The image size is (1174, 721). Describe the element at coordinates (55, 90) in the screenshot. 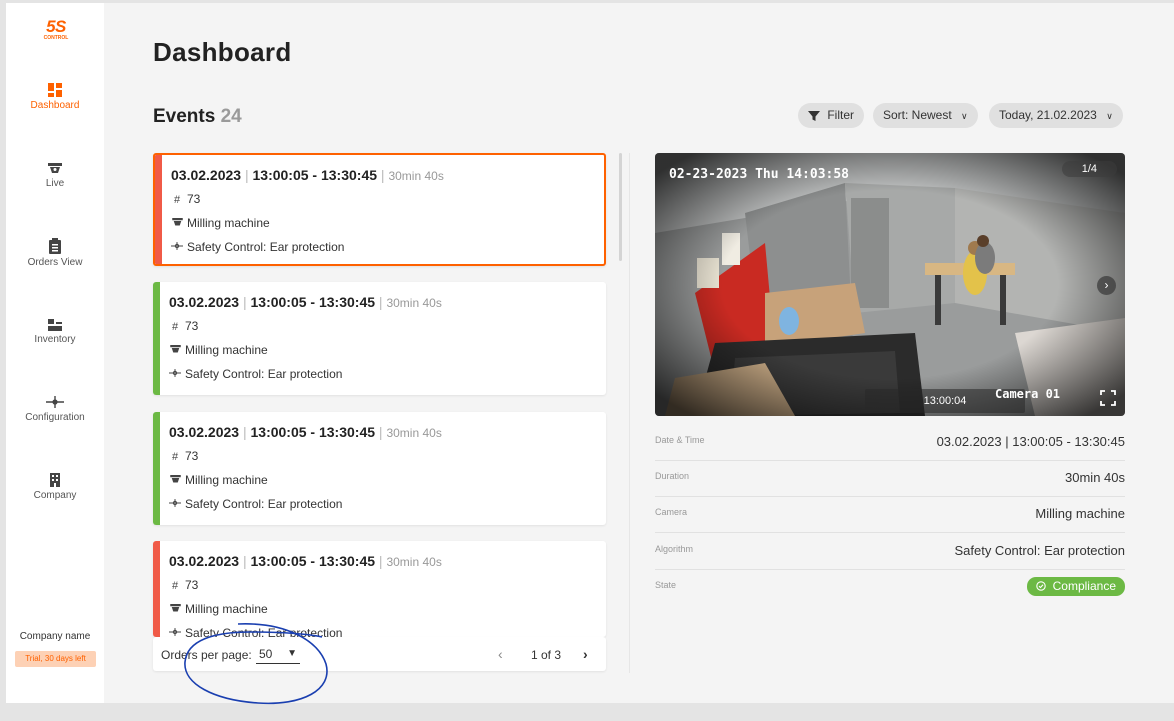

I see `dashboard-icon` at that location.